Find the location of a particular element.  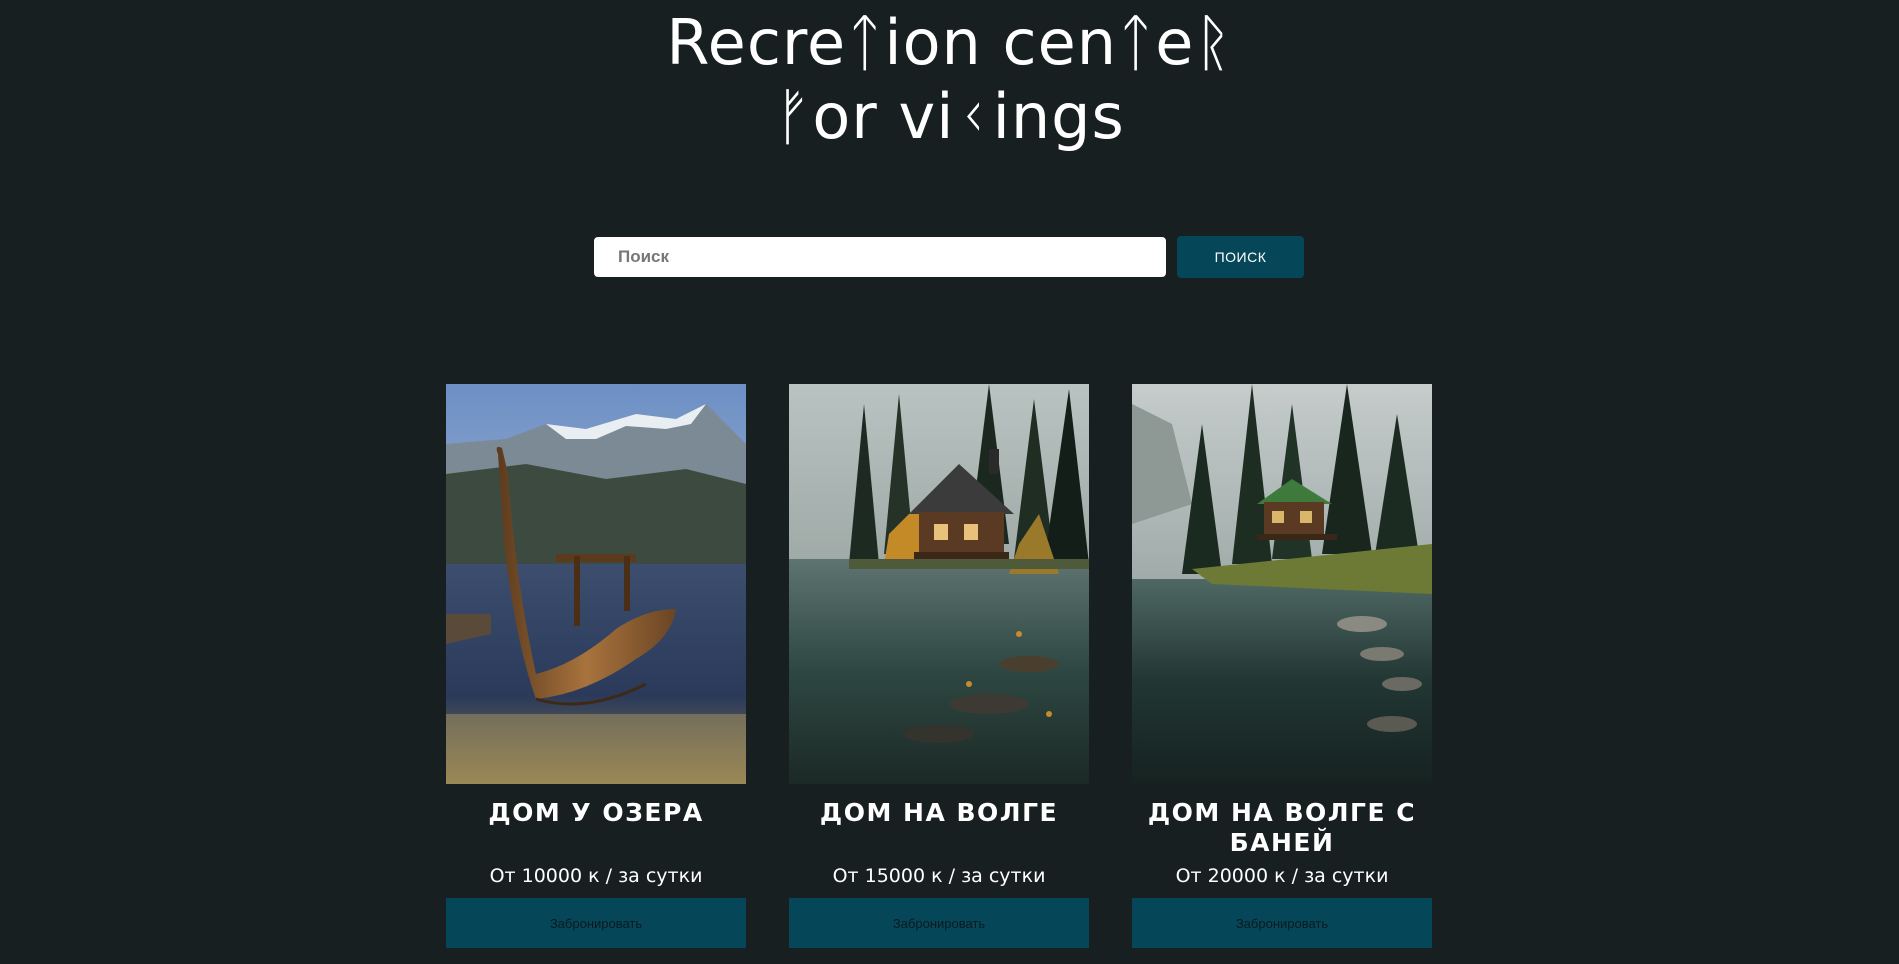

cabin-lake-image is located at coordinates (939, 584).